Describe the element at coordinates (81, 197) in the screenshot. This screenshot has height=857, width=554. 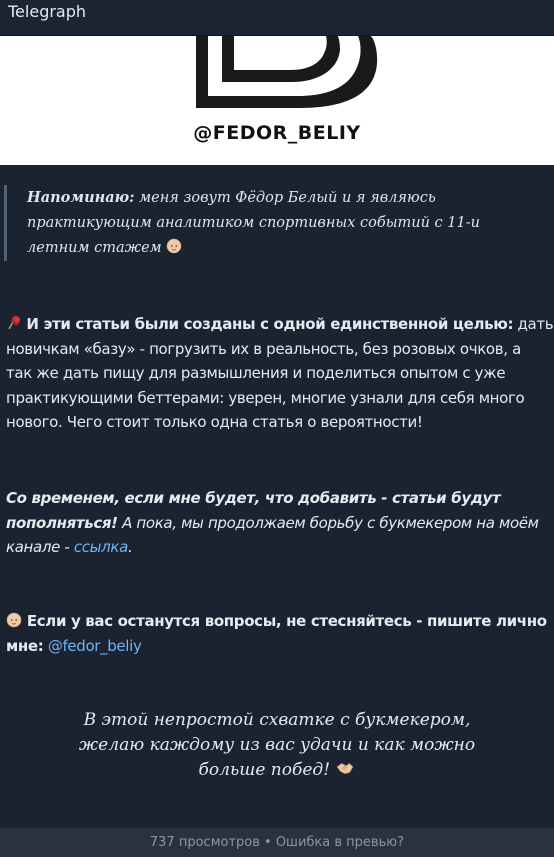
I see `quote-lead: Напоминаю:` at that location.